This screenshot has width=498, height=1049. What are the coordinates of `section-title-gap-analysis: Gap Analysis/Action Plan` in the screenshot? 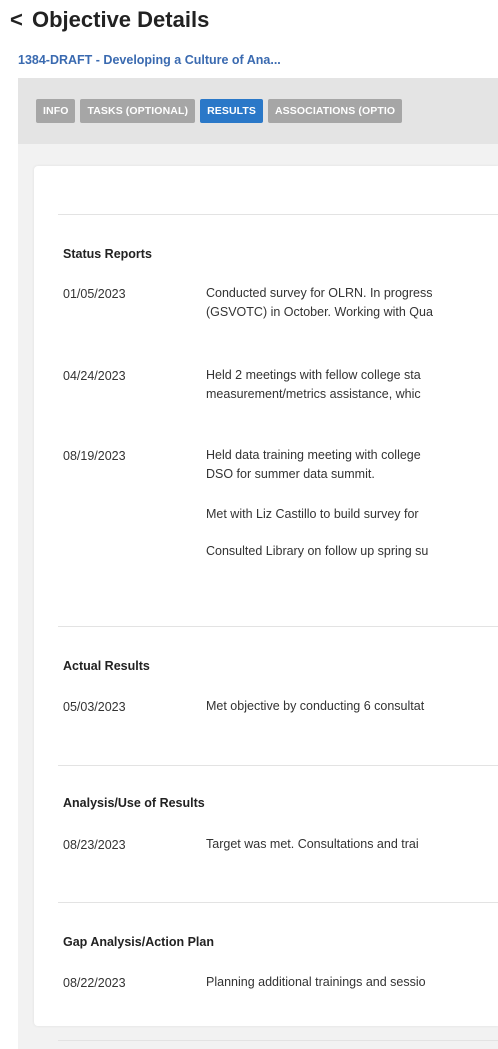 It's located at (138, 942).